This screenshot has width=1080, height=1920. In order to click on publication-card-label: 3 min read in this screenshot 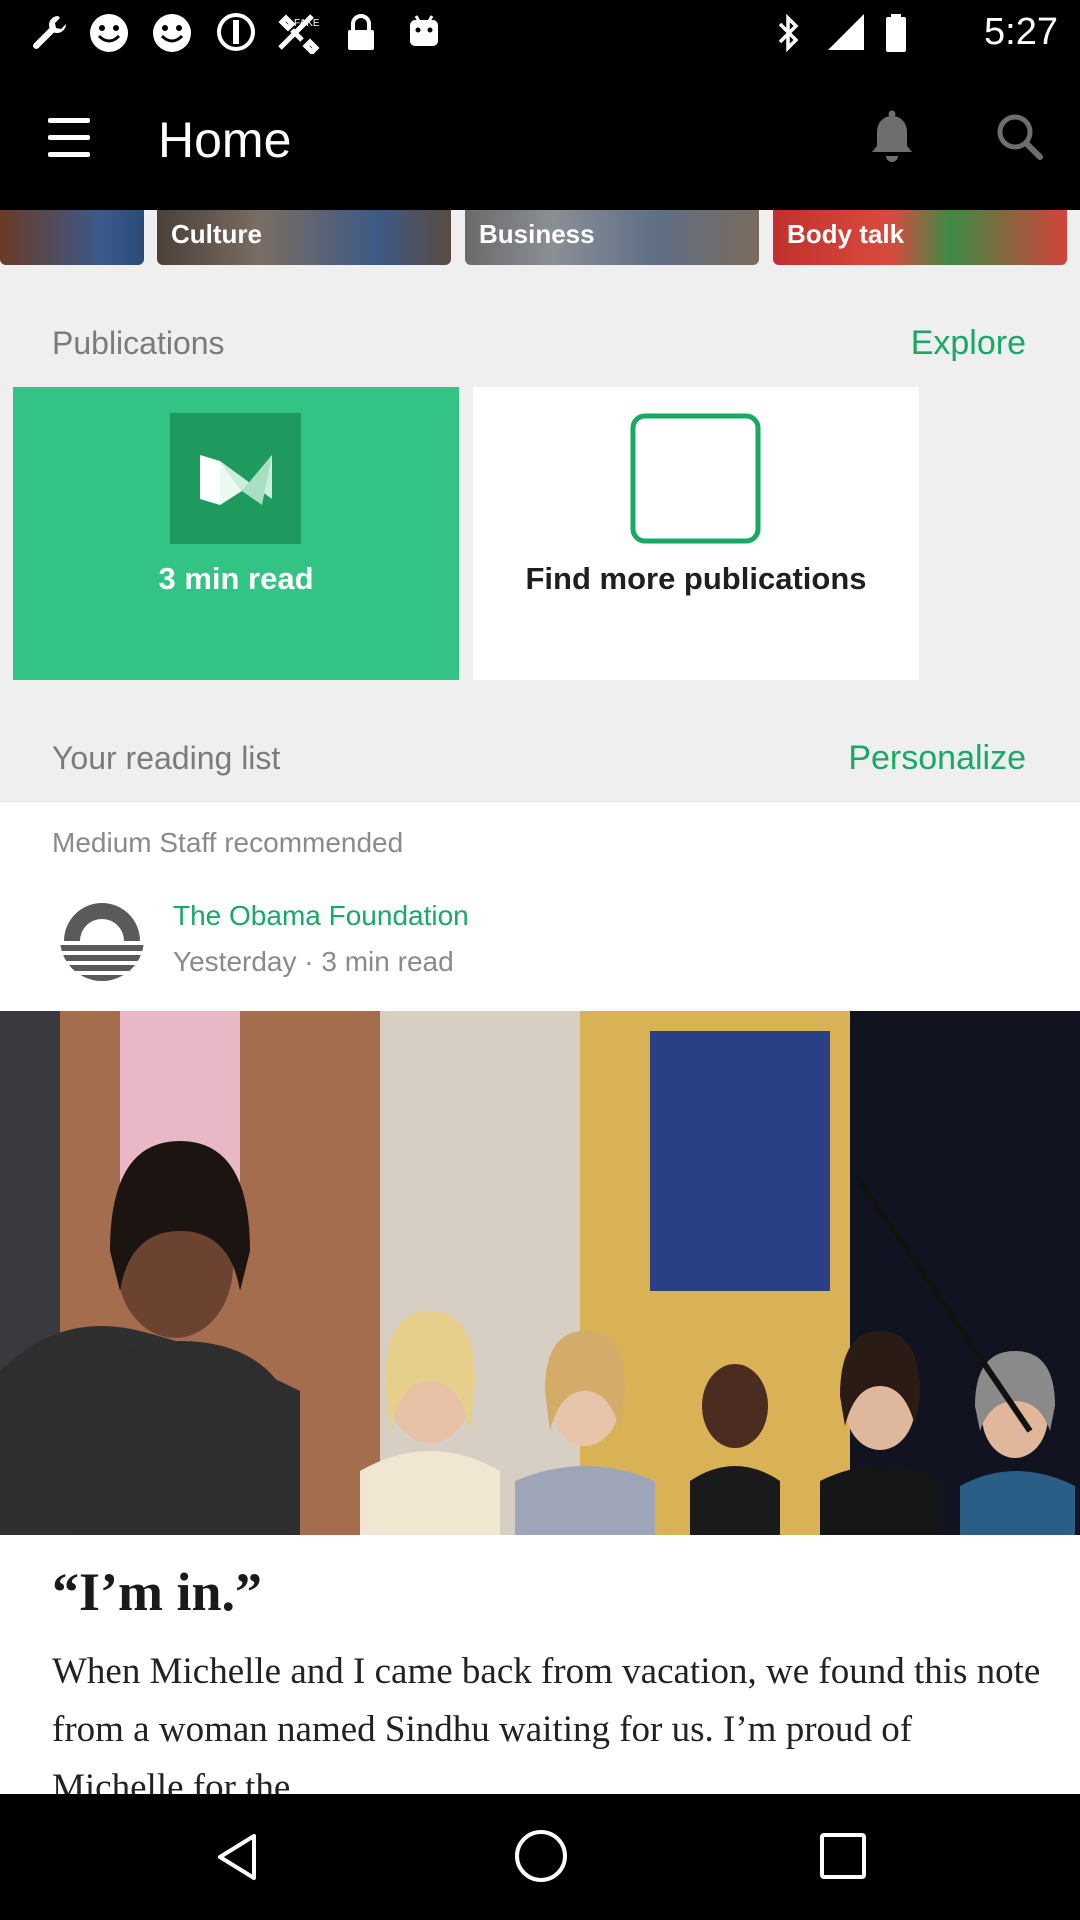, I will do `click(236, 578)`.